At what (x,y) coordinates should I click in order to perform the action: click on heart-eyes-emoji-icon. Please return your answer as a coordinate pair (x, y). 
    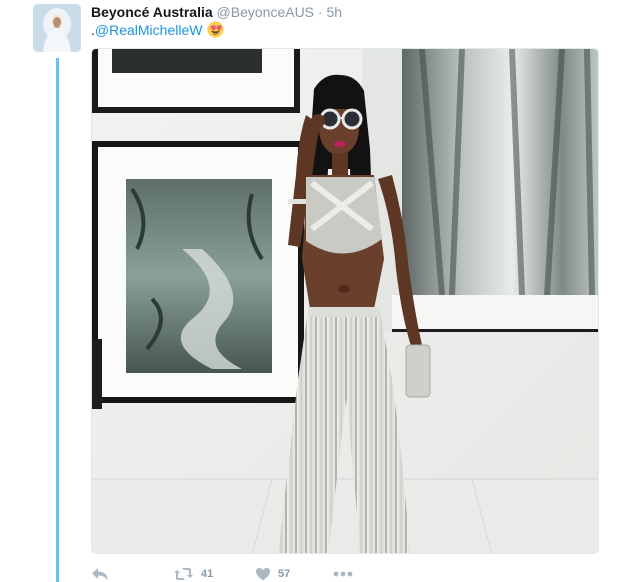
    Looking at the image, I should click on (215, 29).